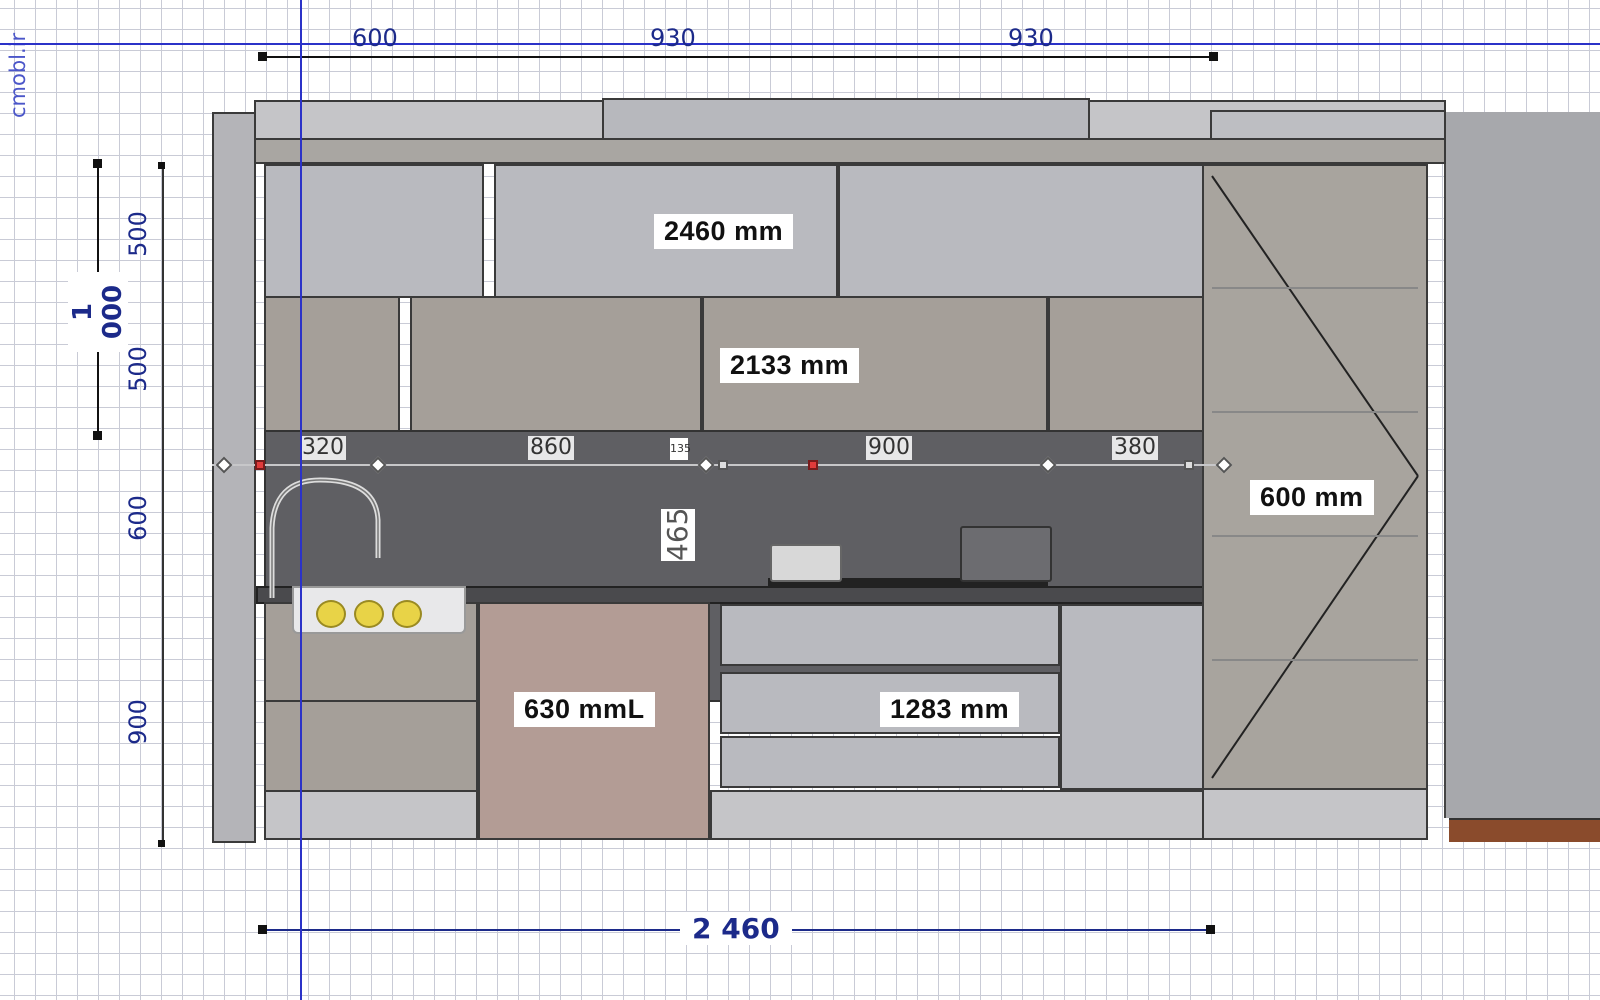 This screenshot has height=1000, width=1600. What do you see at coordinates (323, 447) in the screenshot?
I see `backsplash-dim-320: 320` at bounding box center [323, 447].